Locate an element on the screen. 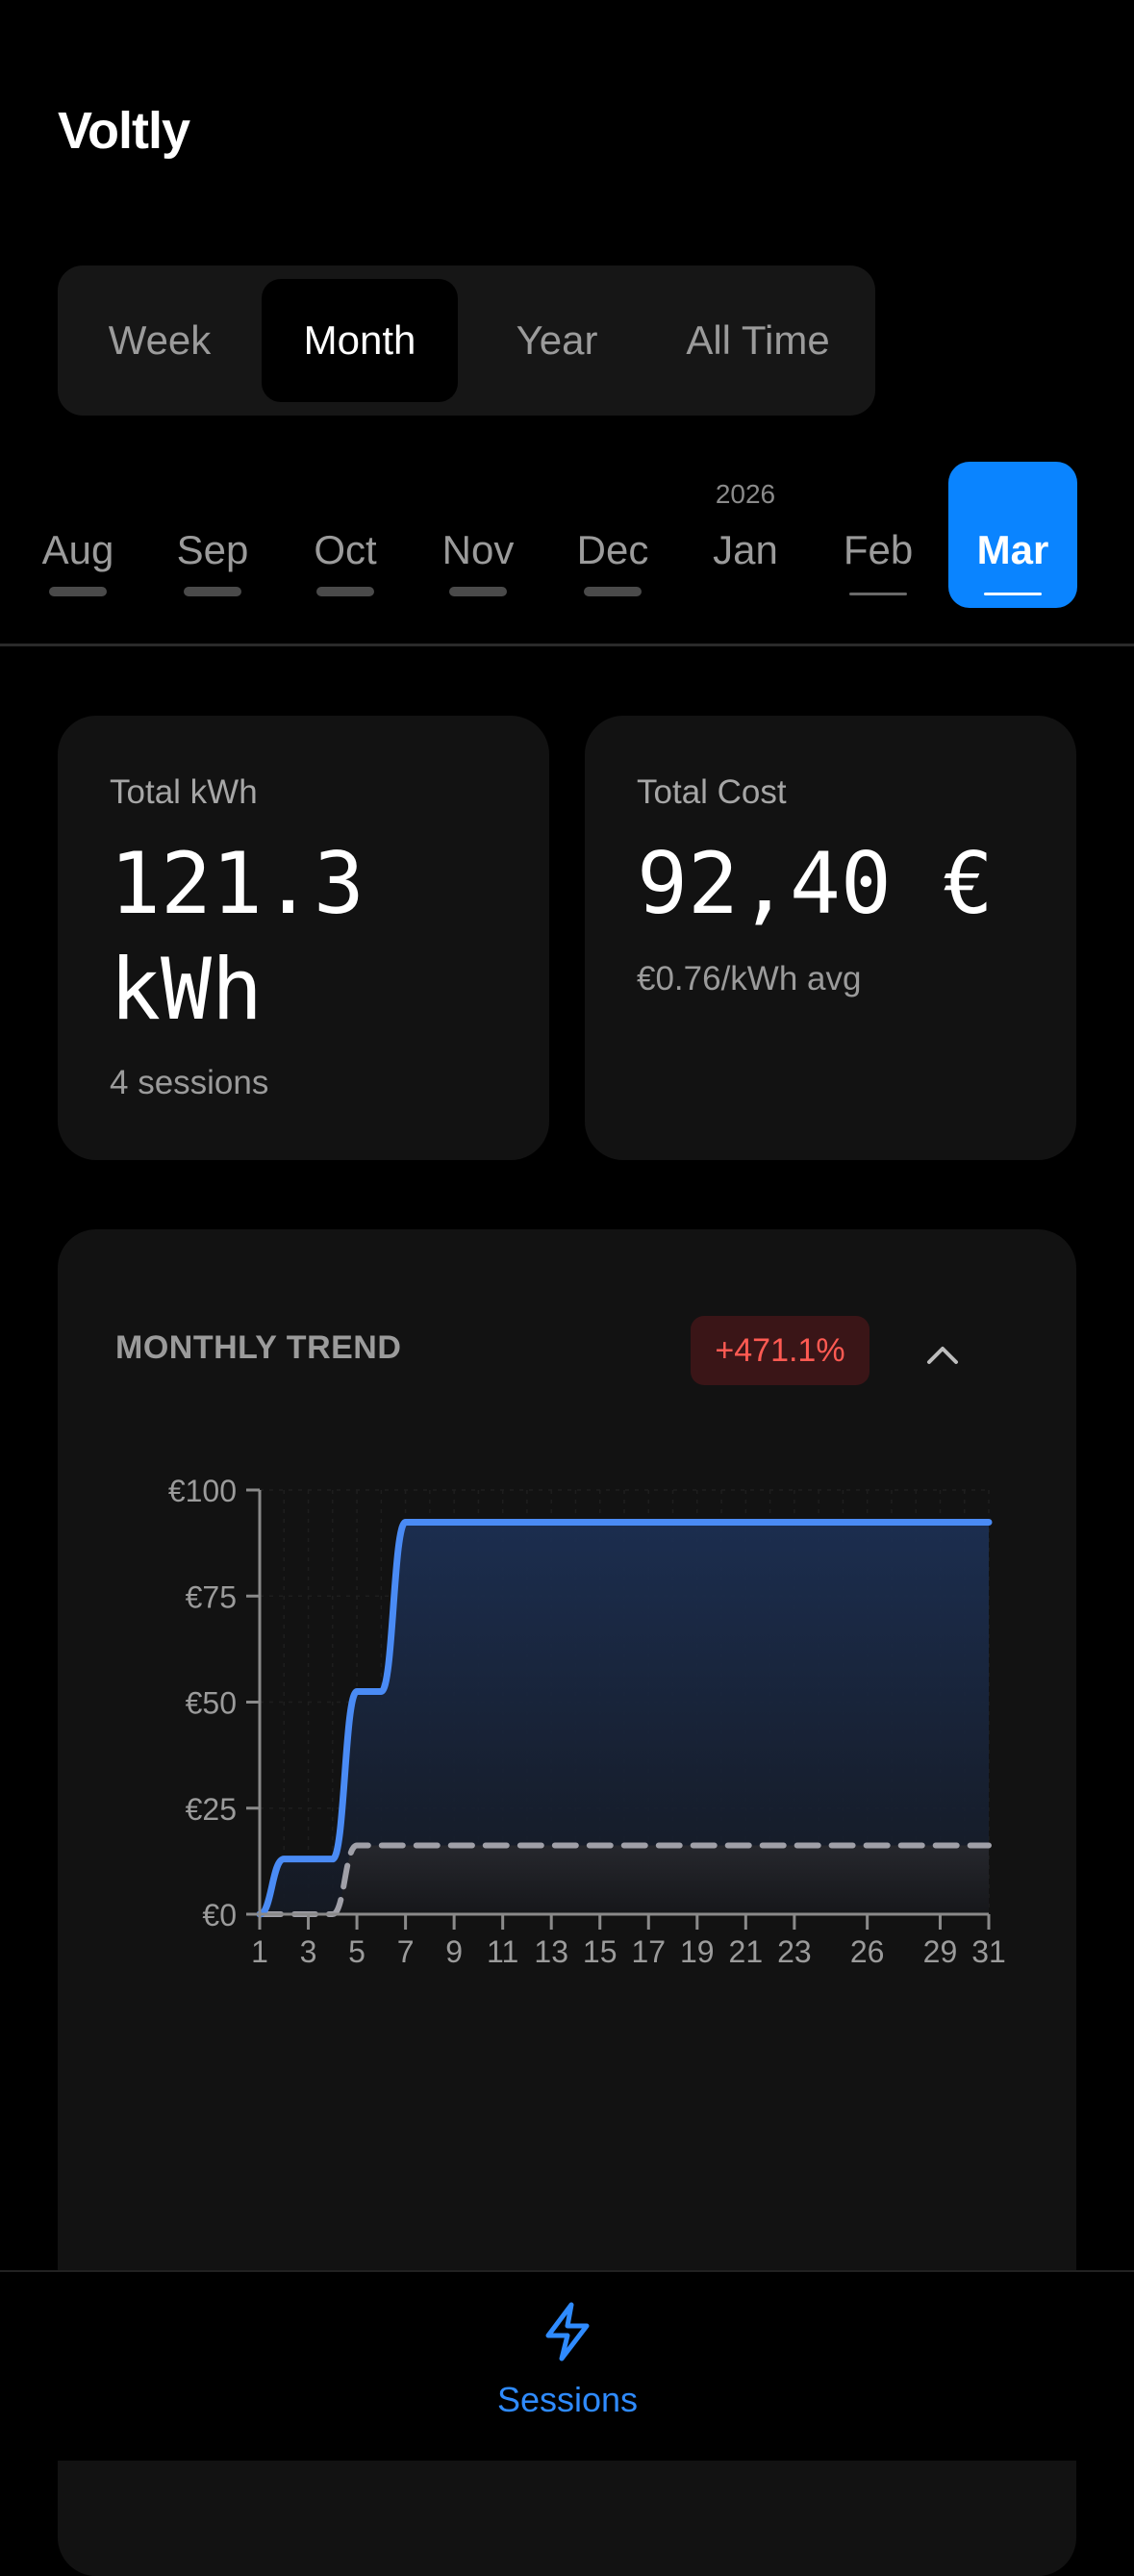  x-tick-label: 15 is located at coordinates (600, 1952).